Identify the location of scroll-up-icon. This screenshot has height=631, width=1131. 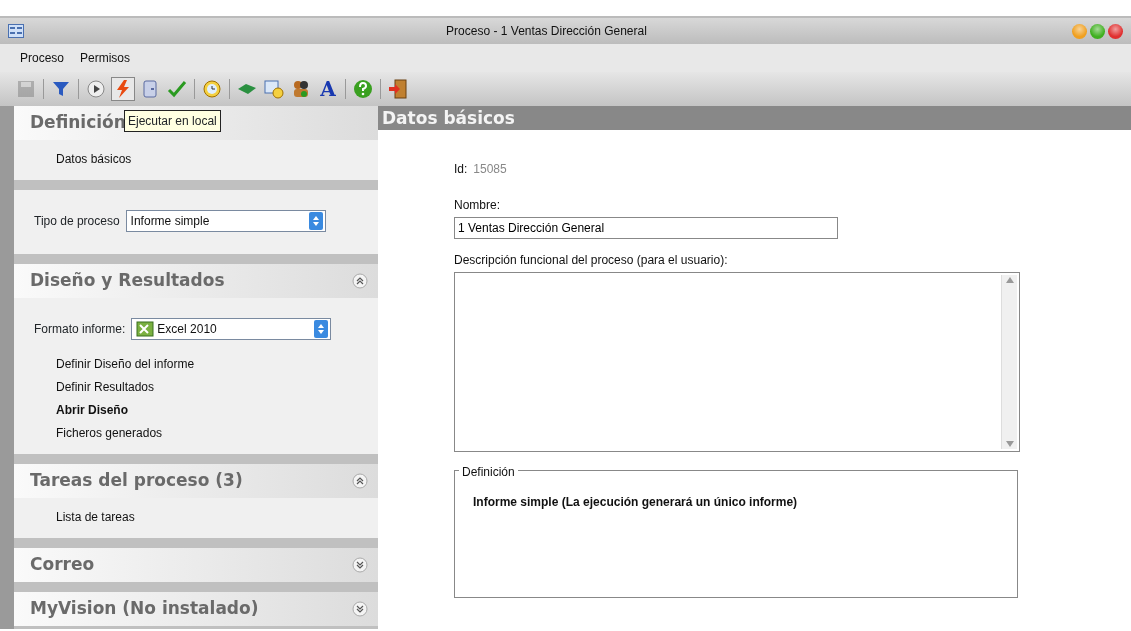
(1009, 280).